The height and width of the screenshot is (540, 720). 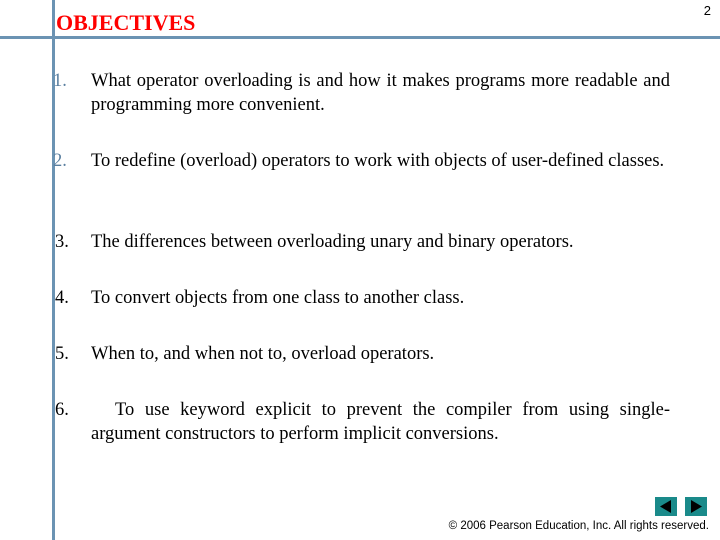 I want to click on triangle-right-icon, so click(x=696, y=506).